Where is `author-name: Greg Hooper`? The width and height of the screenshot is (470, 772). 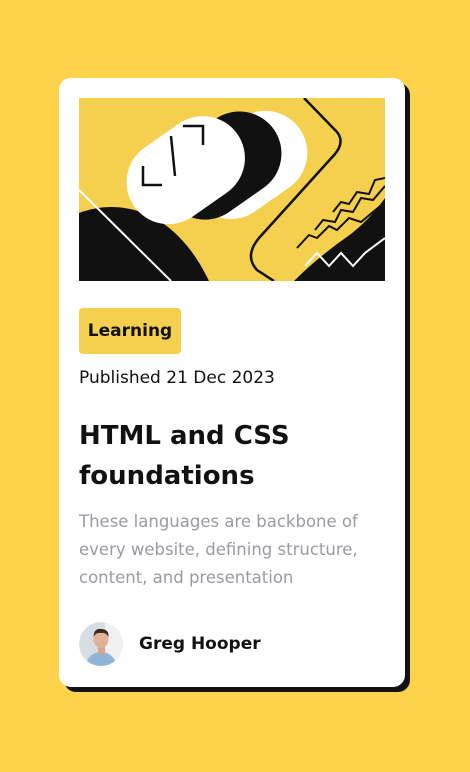 author-name: Greg Hooper is located at coordinates (200, 644).